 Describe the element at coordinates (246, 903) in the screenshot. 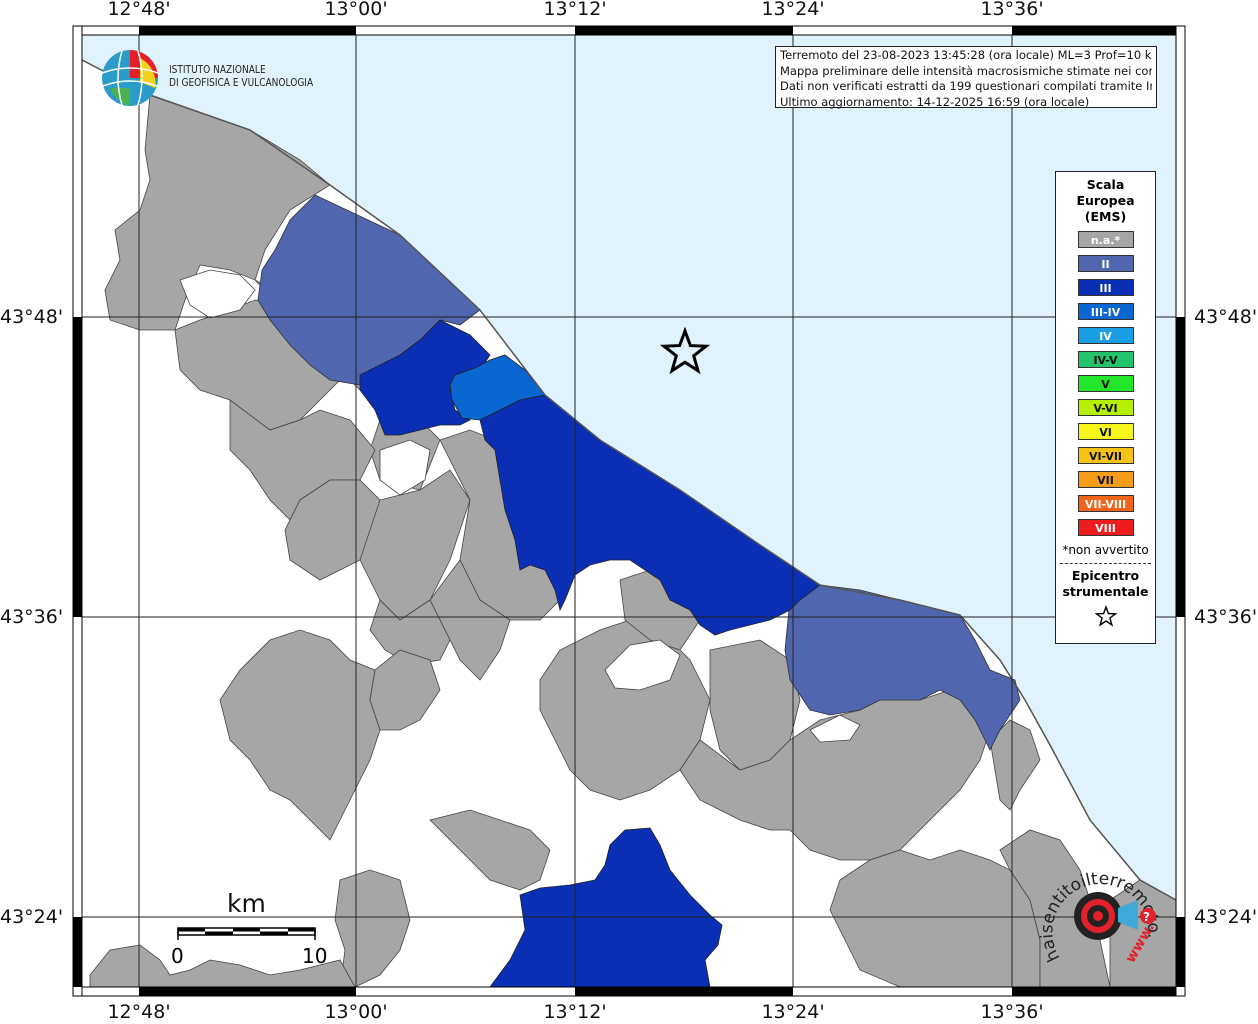

I see `scale-unit-label: km` at that location.